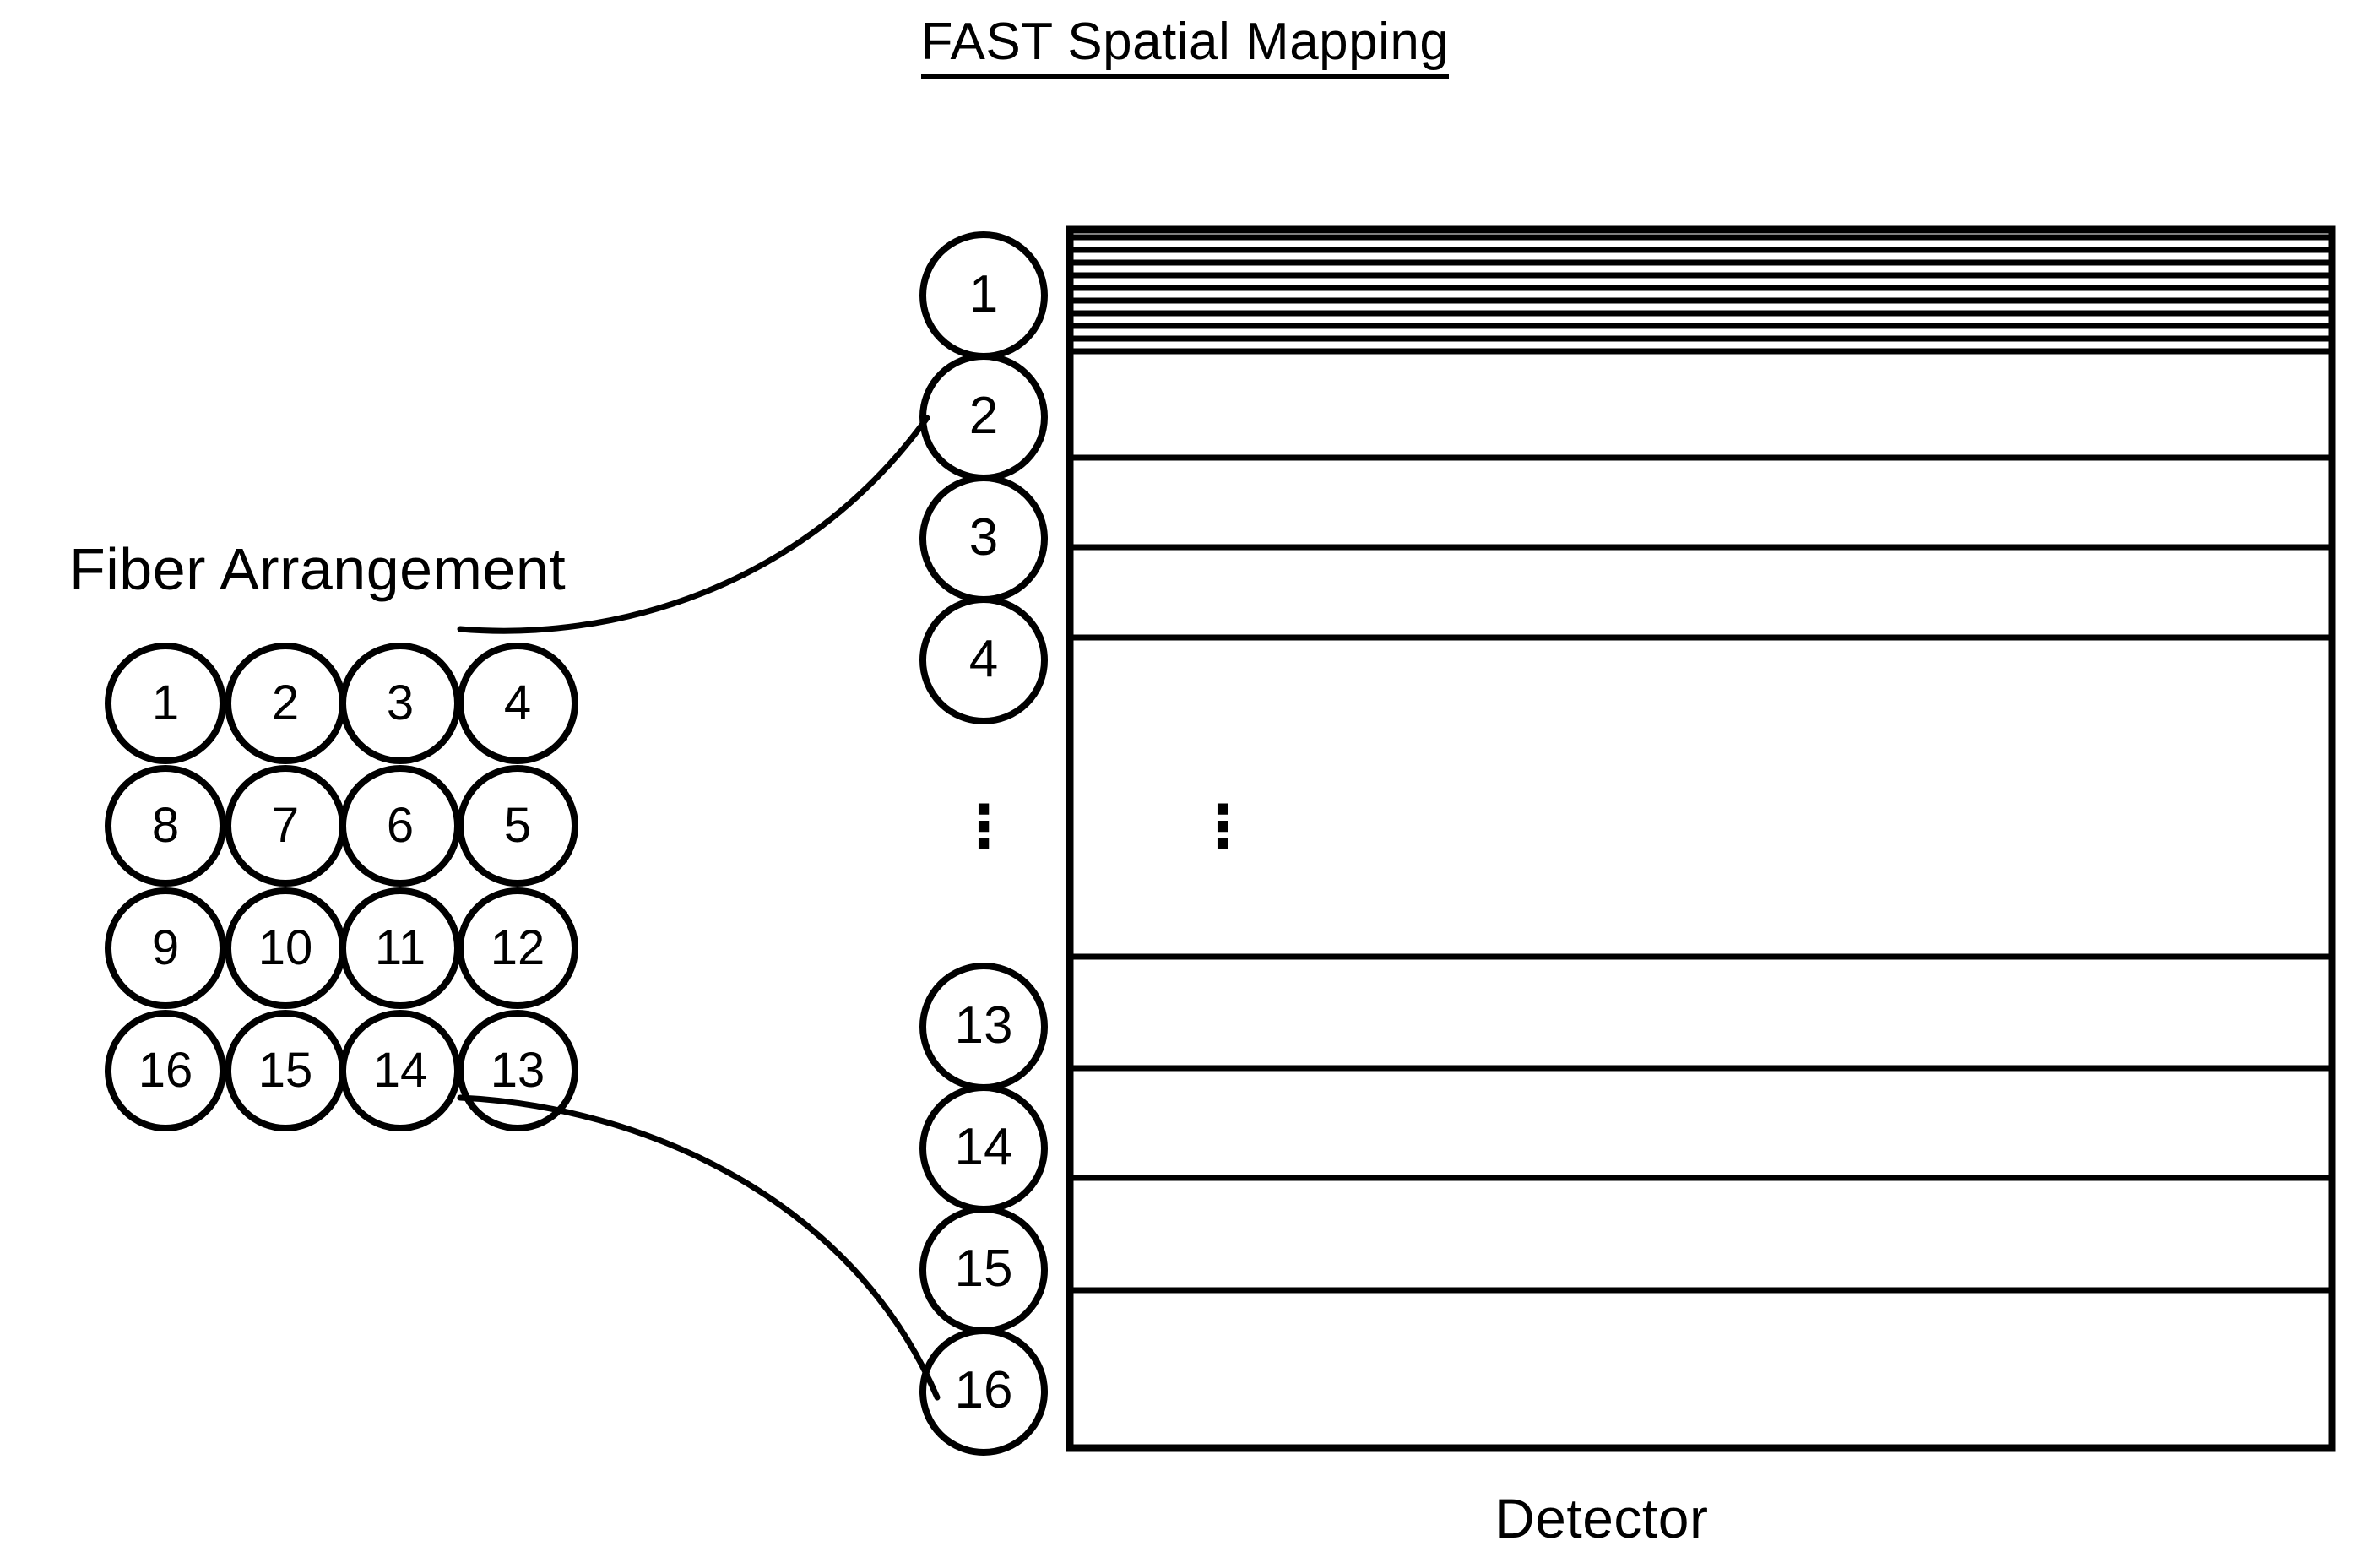  Describe the element at coordinates (1601, 1518) in the screenshot. I see `detector-label: Detector` at that location.